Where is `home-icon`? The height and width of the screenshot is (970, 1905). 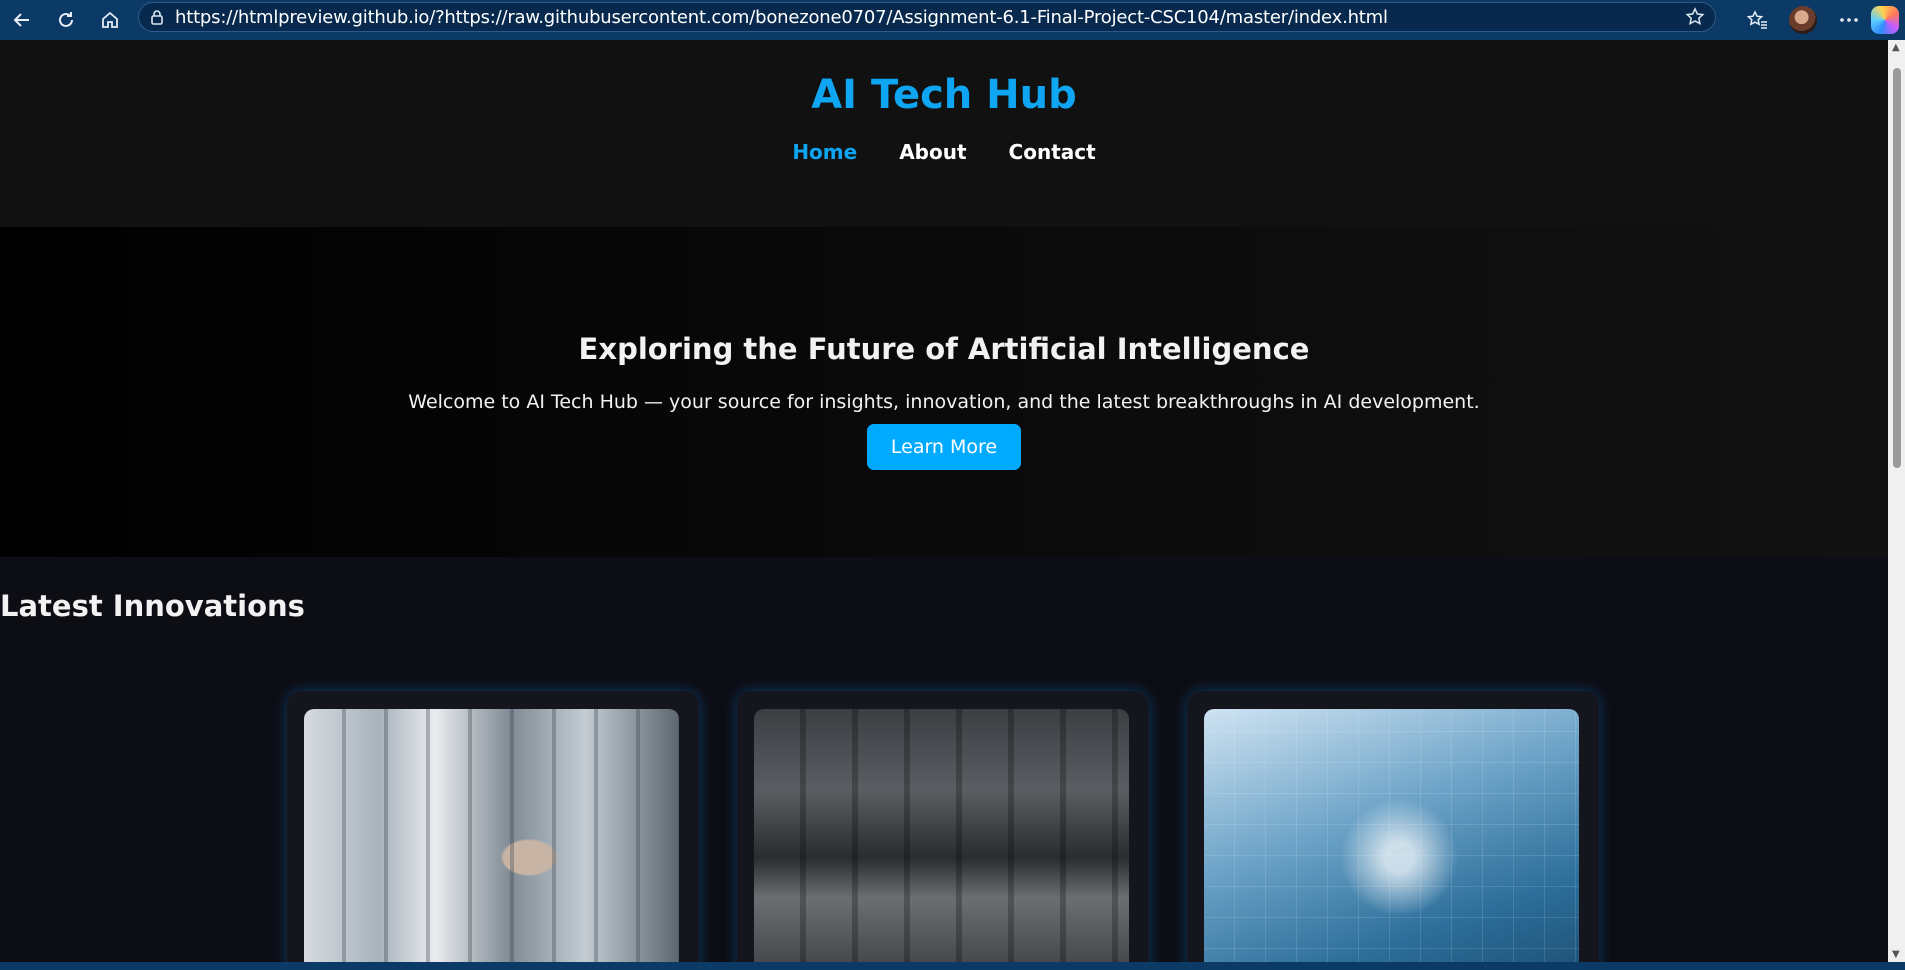 home-icon is located at coordinates (110, 19).